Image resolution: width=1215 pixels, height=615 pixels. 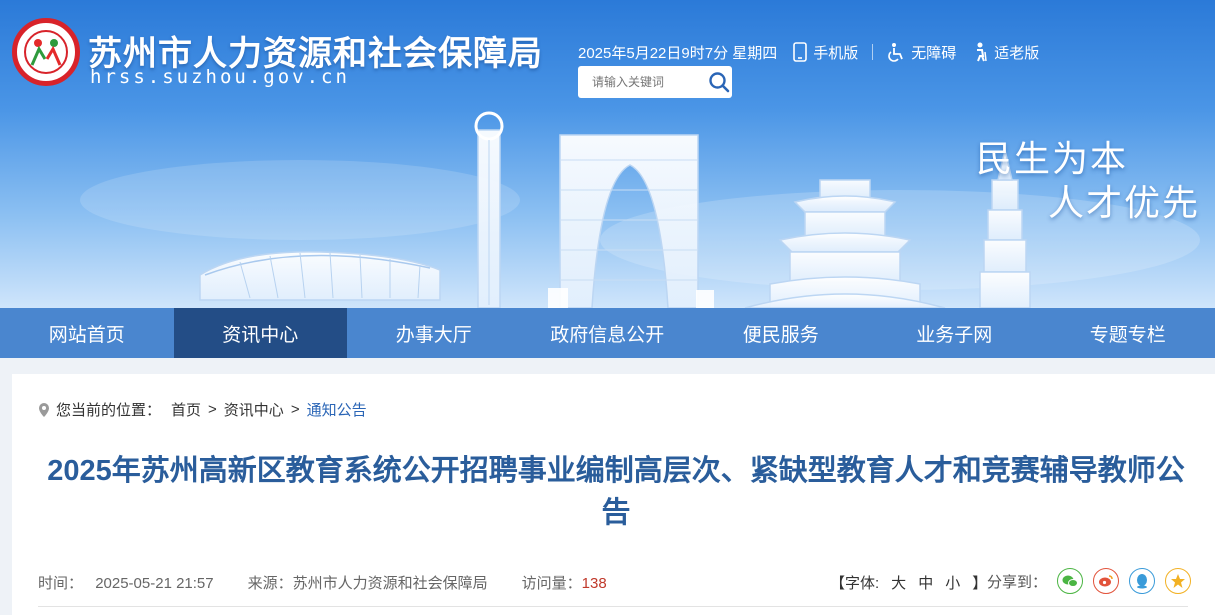 I want to click on breadcrumb-news: 资讯中心, so click(x=254, y=409).